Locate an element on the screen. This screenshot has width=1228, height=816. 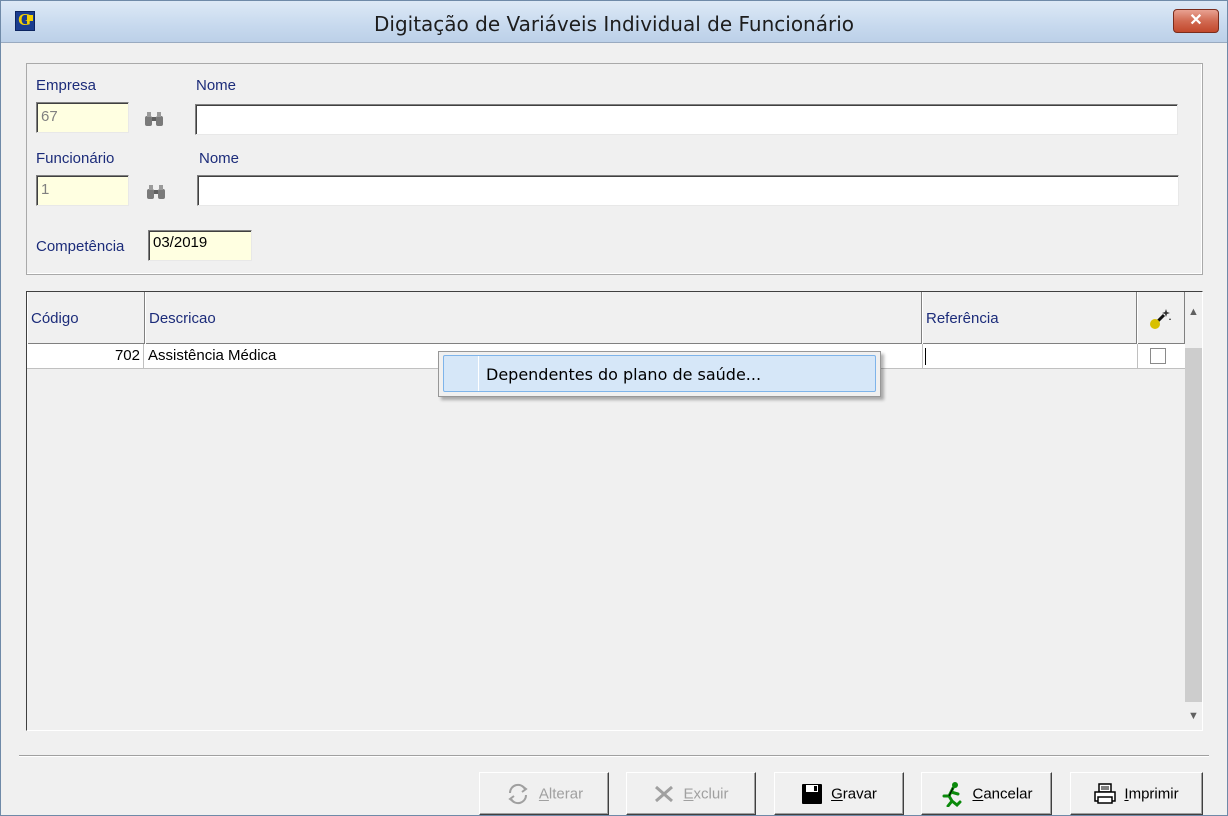
close-button: ✕ is located at coordinates (1196, 21).